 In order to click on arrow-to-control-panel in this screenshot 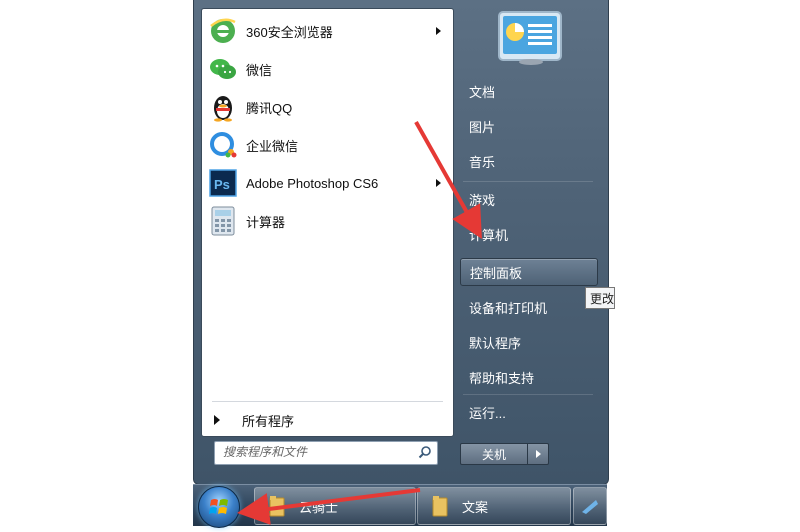, I will do `click(448, 180)`.